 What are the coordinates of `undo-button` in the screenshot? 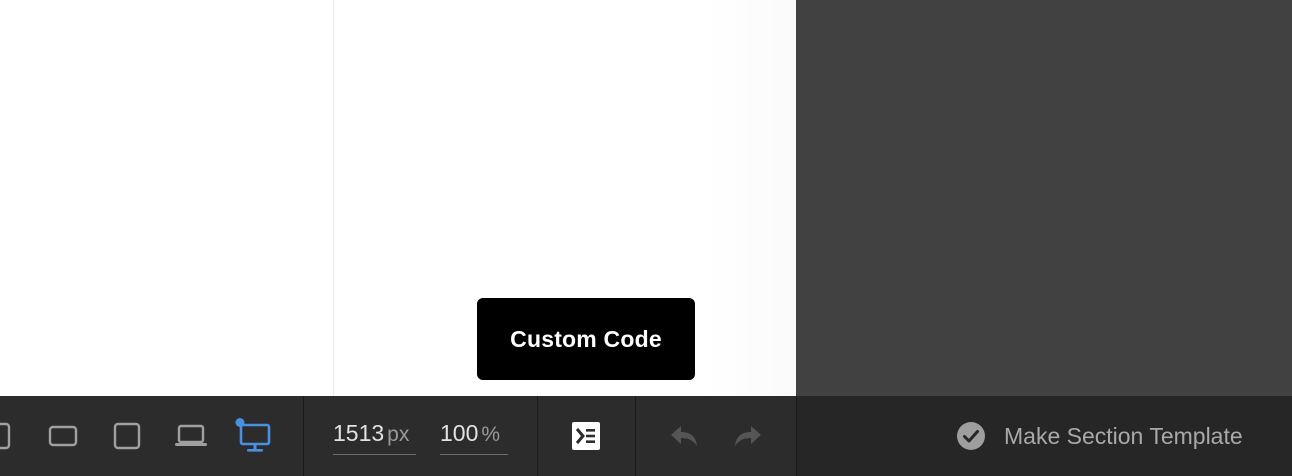 It's located at (684, 436).